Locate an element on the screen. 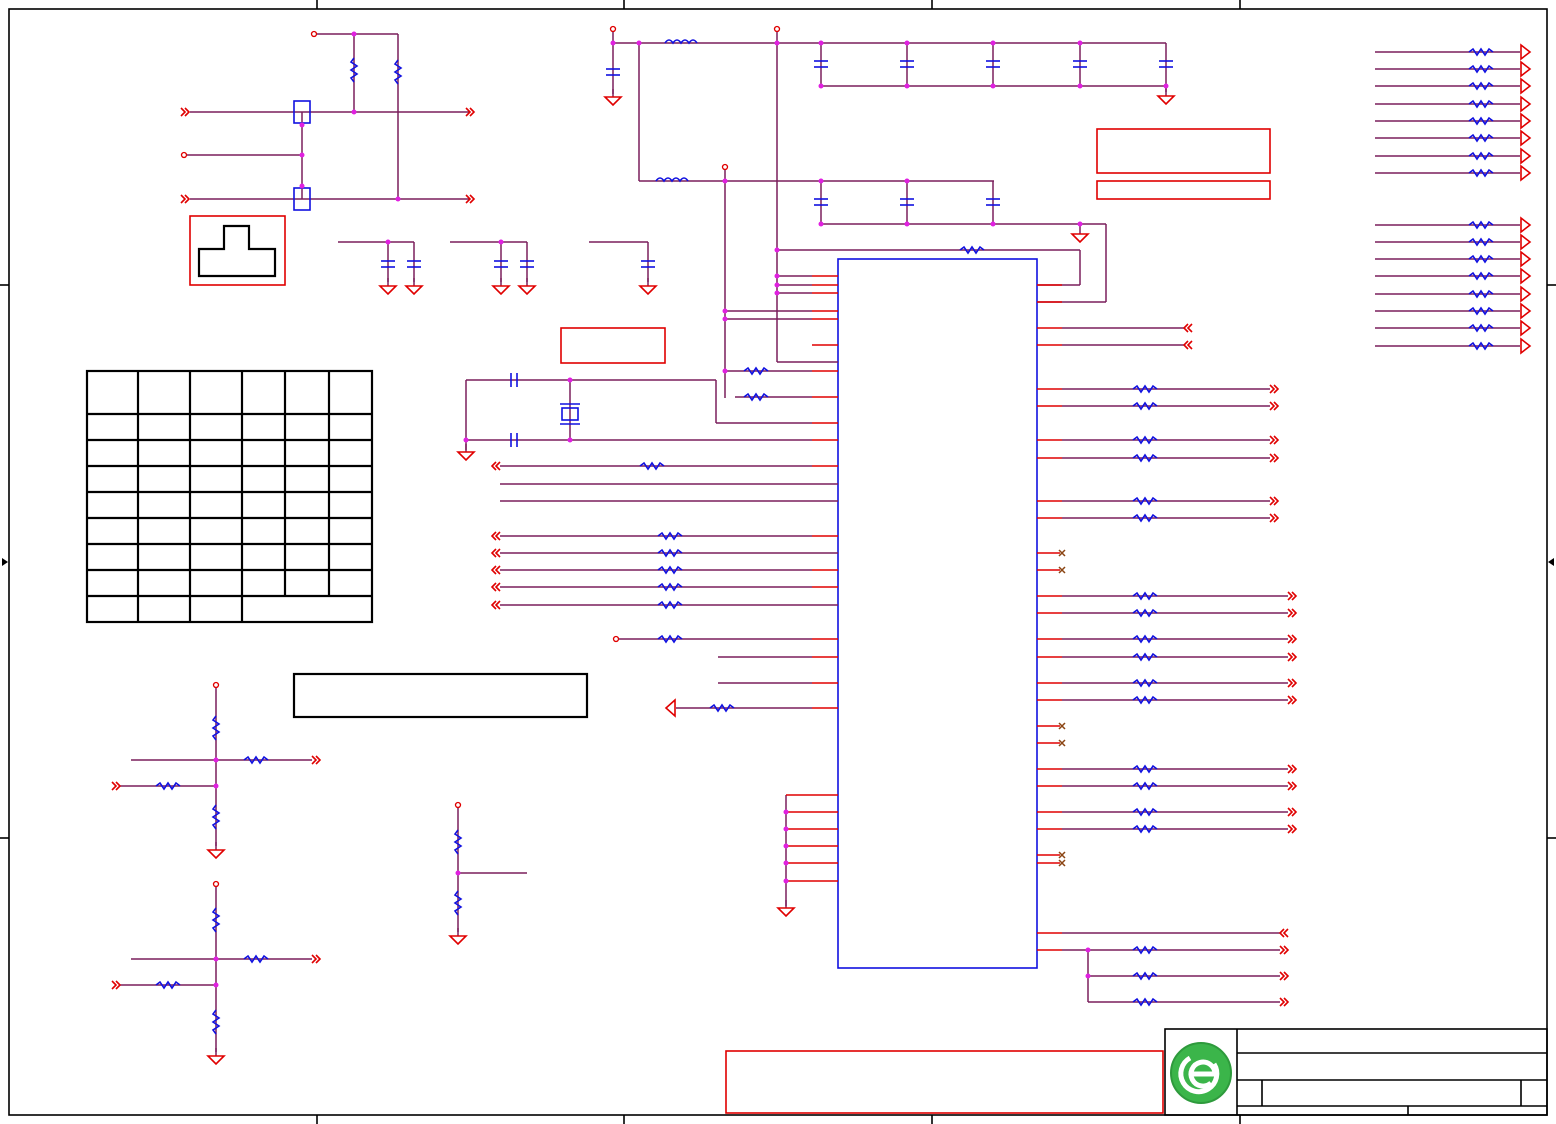 This screenshot has height=1124, width=1556. note-box is located at coordinates (440, 695).